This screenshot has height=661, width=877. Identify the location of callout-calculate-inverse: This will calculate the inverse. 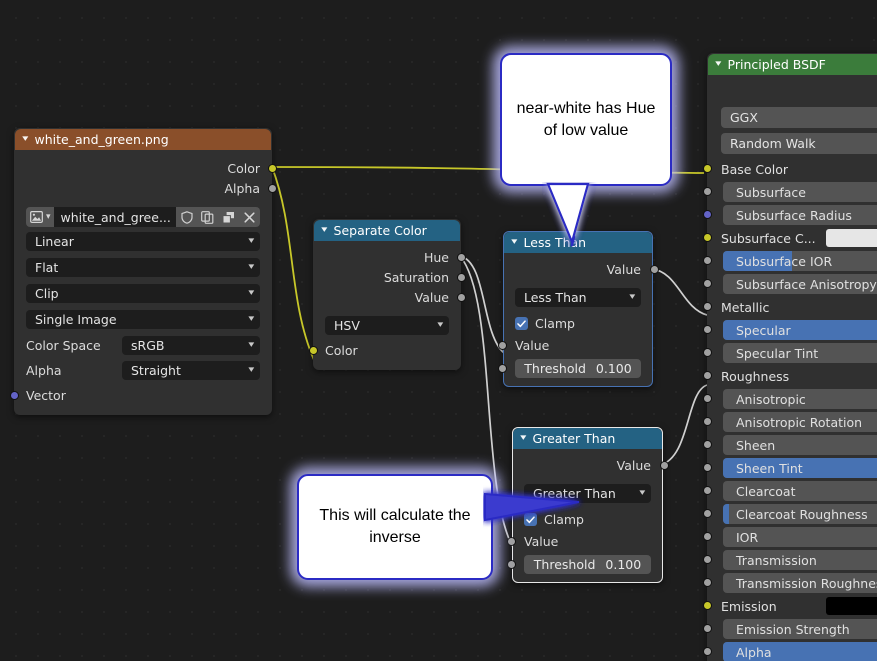
(438, 527).